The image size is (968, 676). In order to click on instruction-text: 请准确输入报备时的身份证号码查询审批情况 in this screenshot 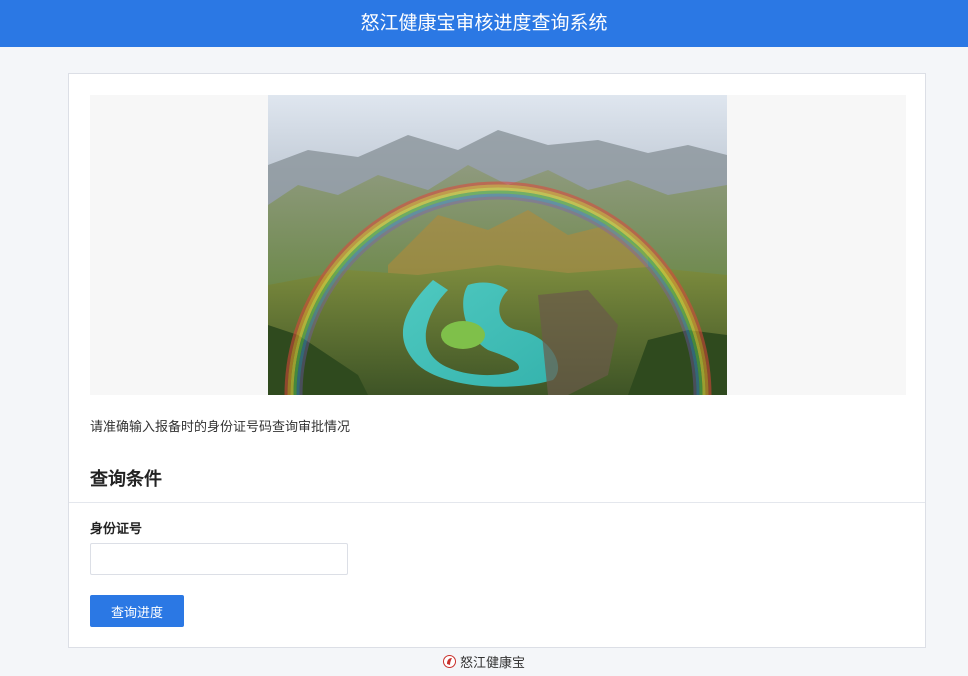, I will do `click(220, 427)`.